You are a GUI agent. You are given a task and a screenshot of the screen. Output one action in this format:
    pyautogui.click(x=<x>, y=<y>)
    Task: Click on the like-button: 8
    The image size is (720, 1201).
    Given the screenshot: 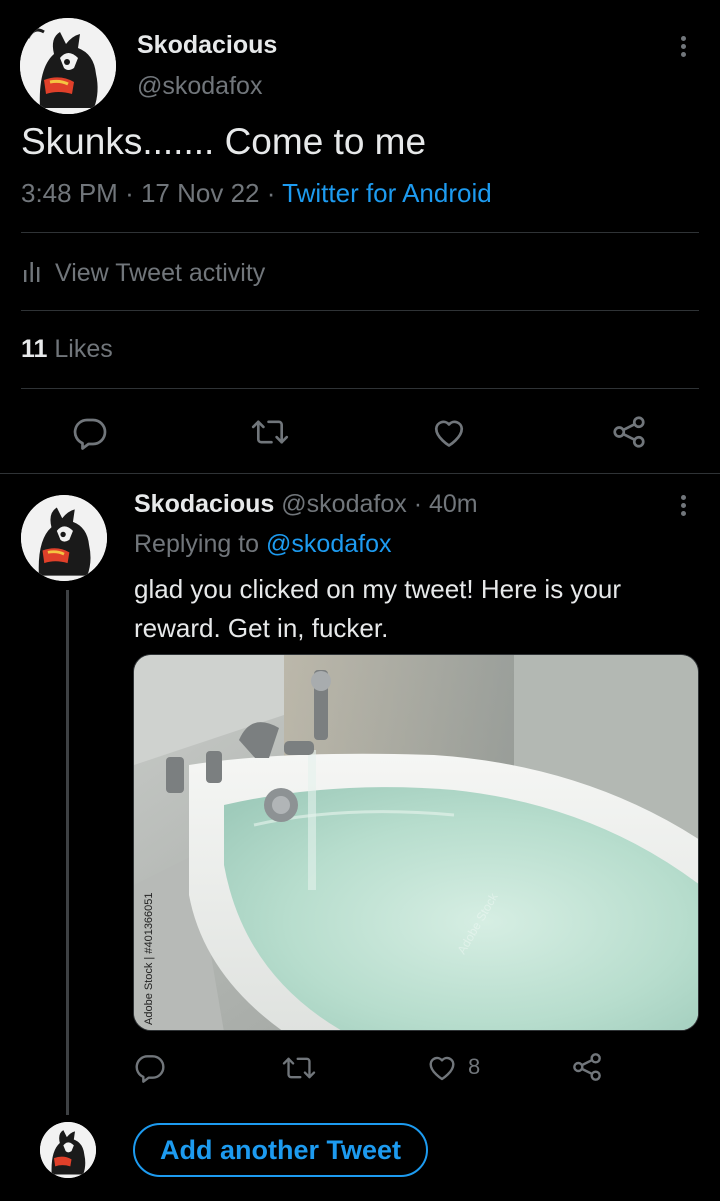 What is the action you would take?
    pyautogui.click(x=453, y=1067)
    